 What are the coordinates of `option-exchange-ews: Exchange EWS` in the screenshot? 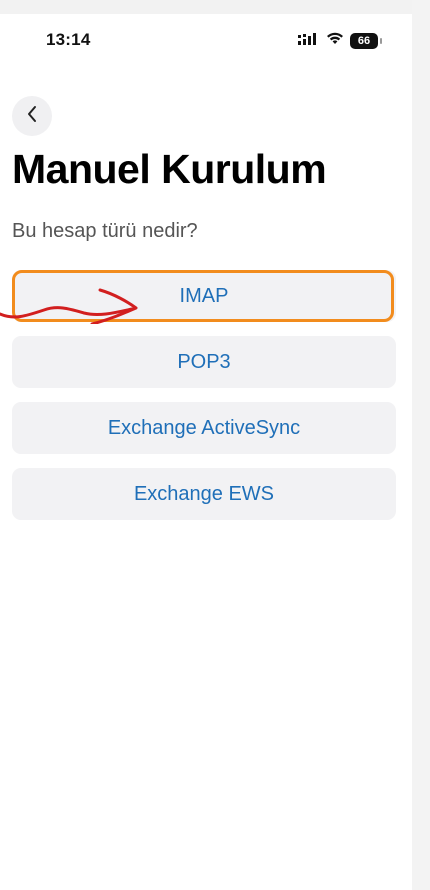 It's located at (204, 494).